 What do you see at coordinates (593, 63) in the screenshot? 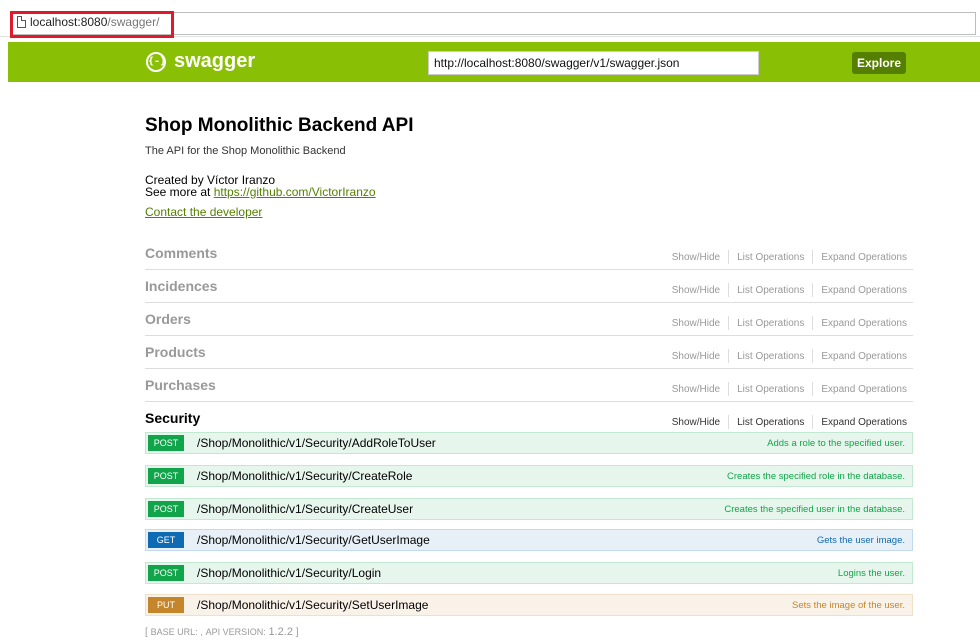
I see `api-url-input` at bounding box center [593, 63].